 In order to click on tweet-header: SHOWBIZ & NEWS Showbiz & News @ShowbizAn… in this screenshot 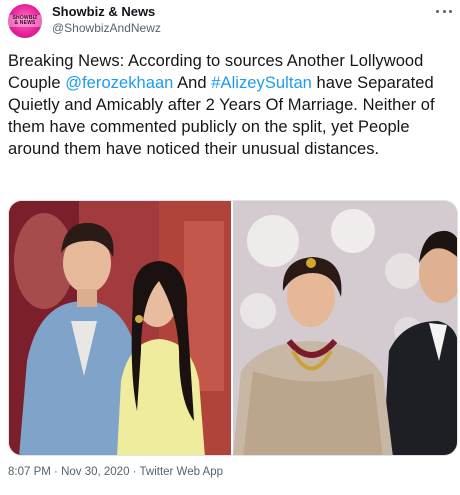, I will do `click(230, 21)`.